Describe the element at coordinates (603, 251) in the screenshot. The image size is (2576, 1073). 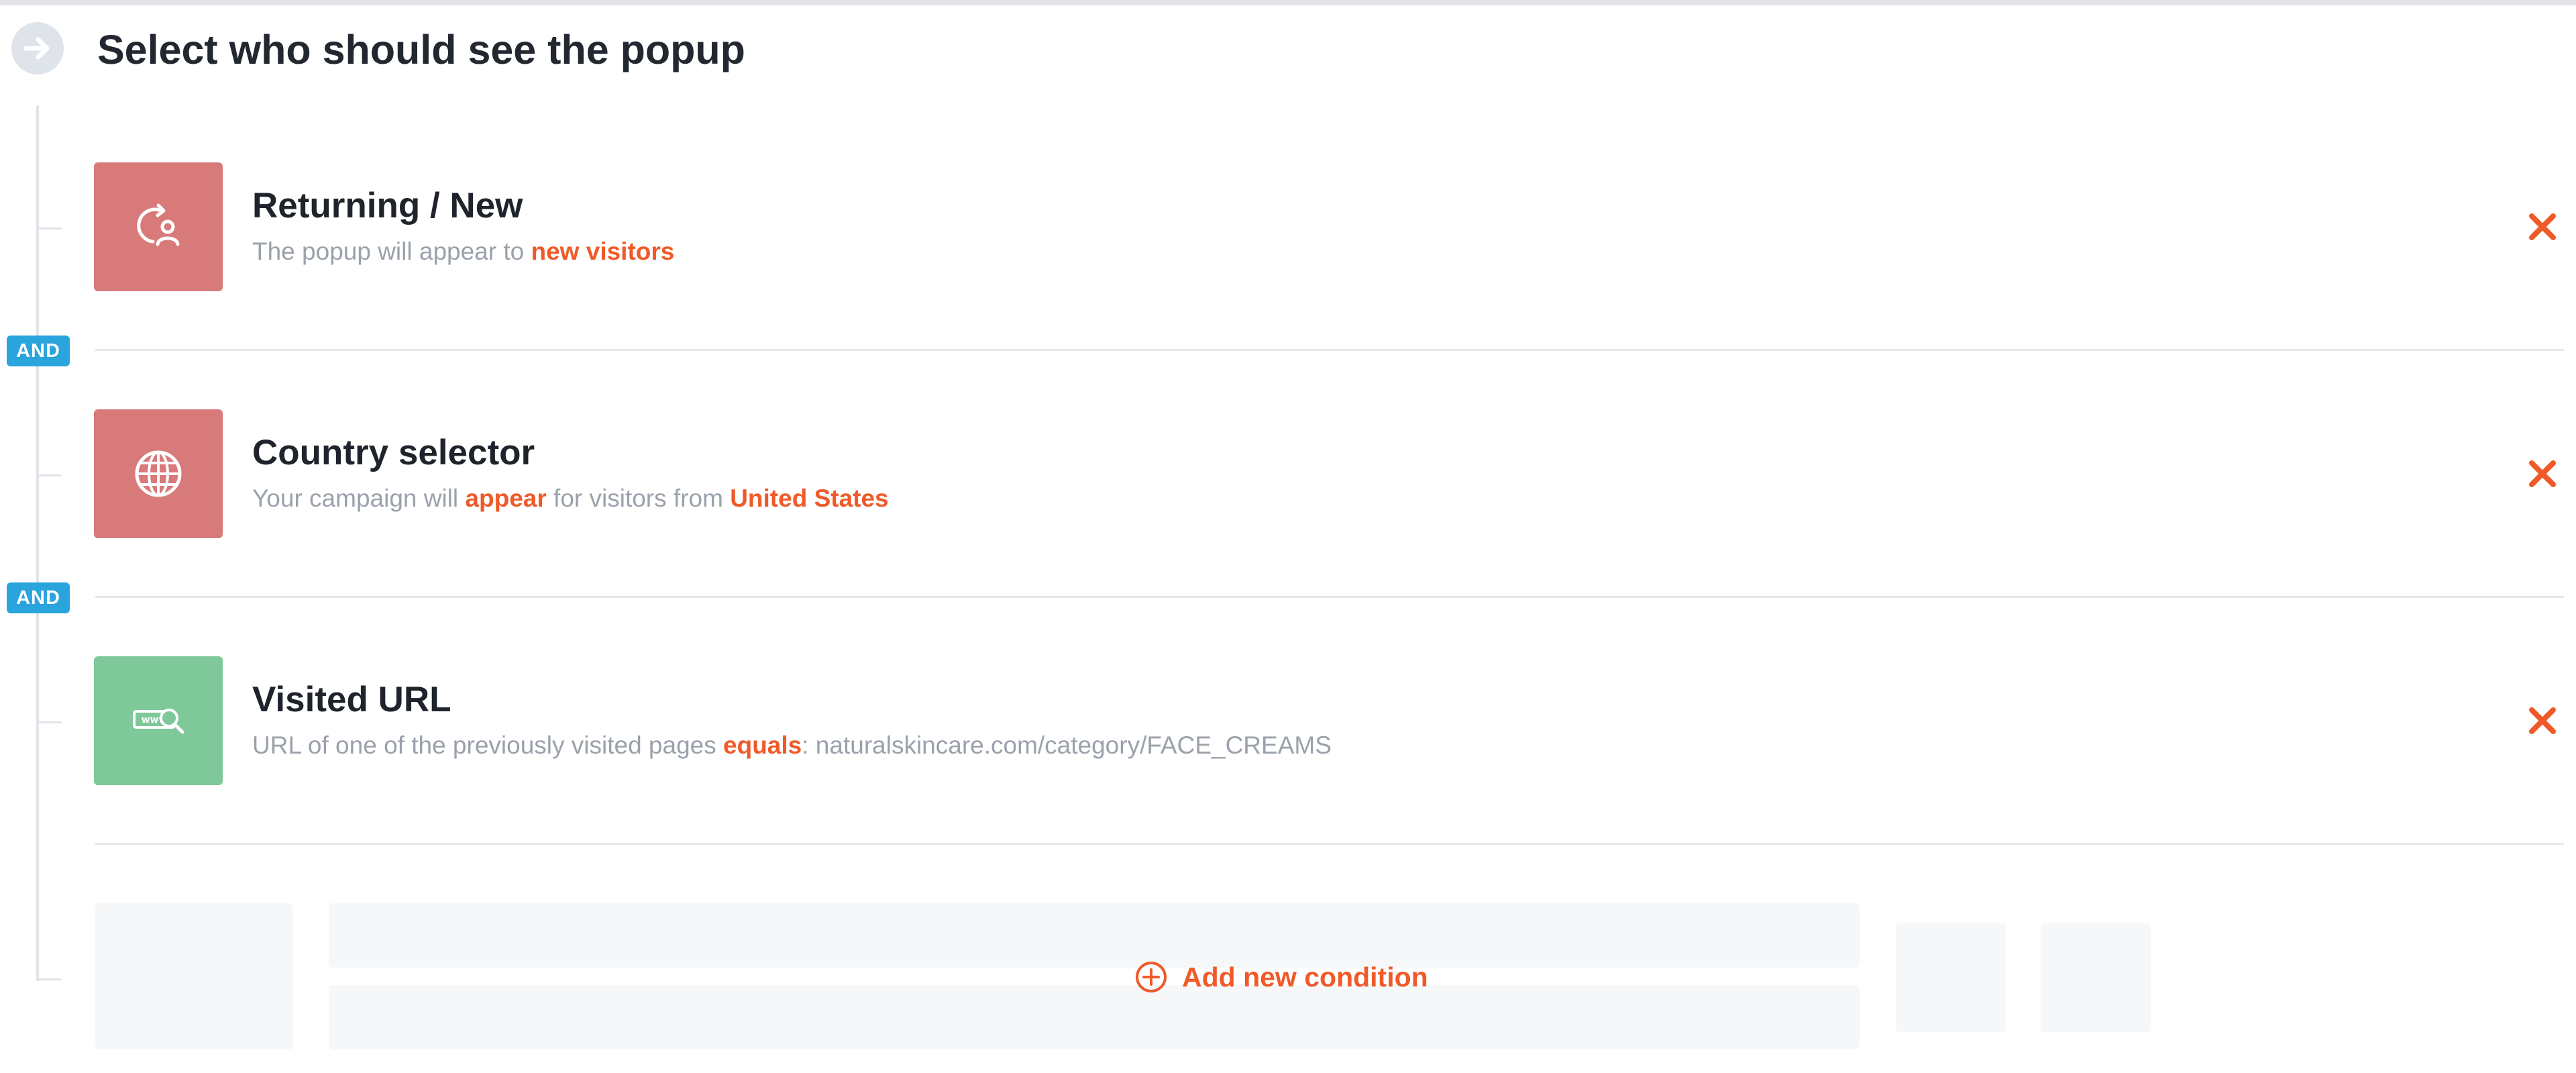
I see `condition-value-link: new visitors` at that location.